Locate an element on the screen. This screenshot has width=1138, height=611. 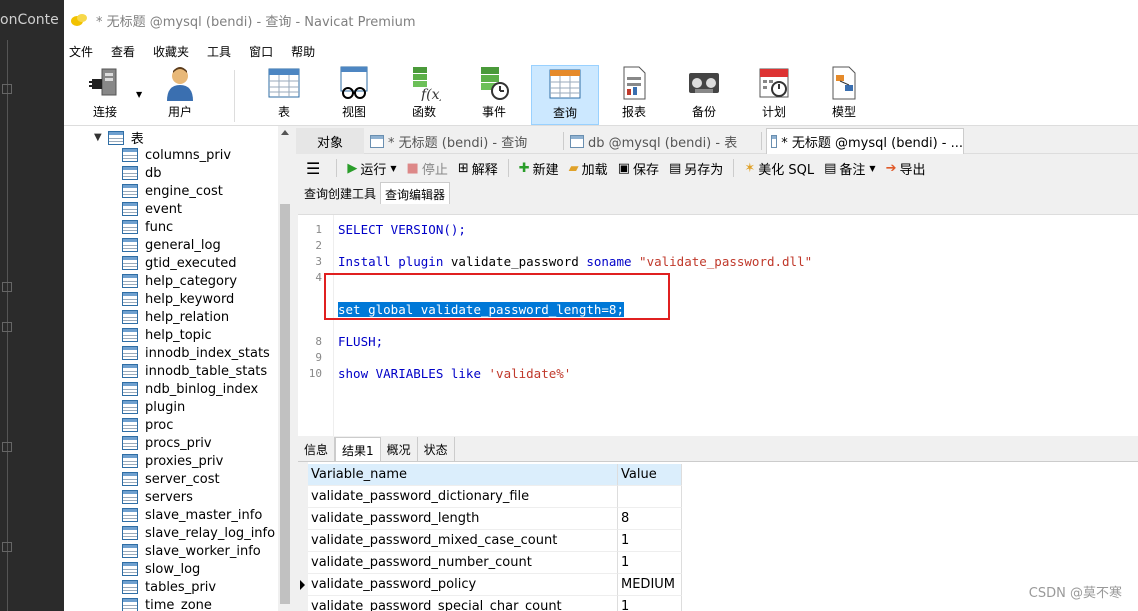
tree-item-table: help_keyword is located at coordinates (198, 299).